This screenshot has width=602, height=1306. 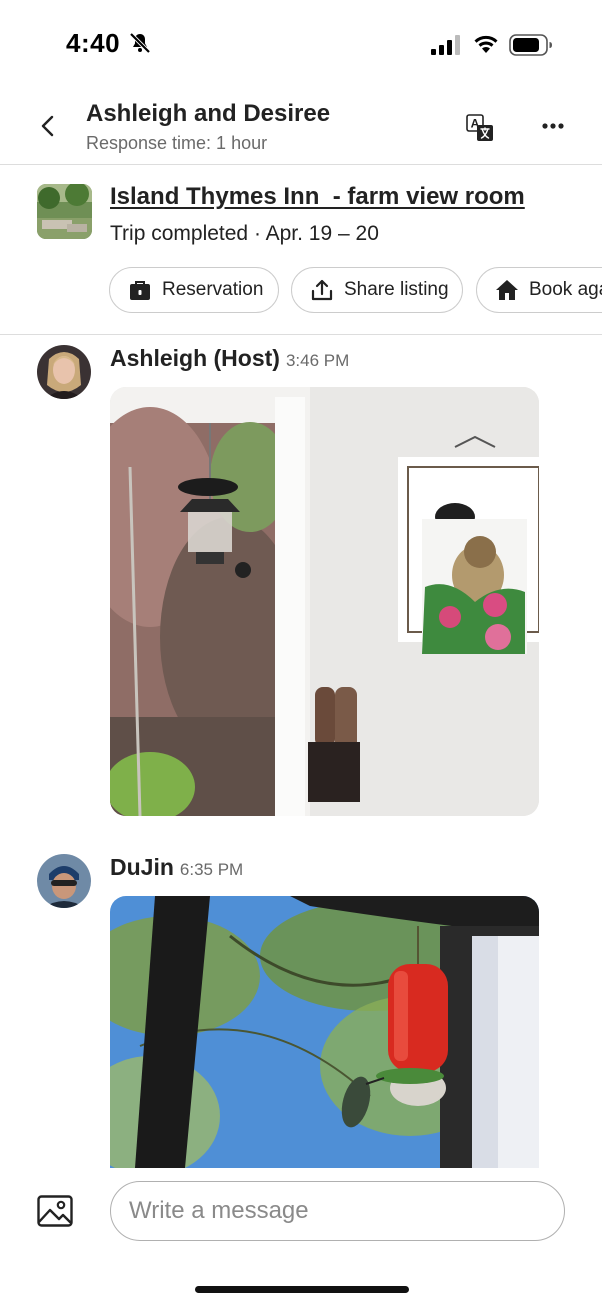 What do you see at coordinates (211, 869) in the screenshot?
I see `message-time: 6:35 PM` at bounding box center [211, 869].